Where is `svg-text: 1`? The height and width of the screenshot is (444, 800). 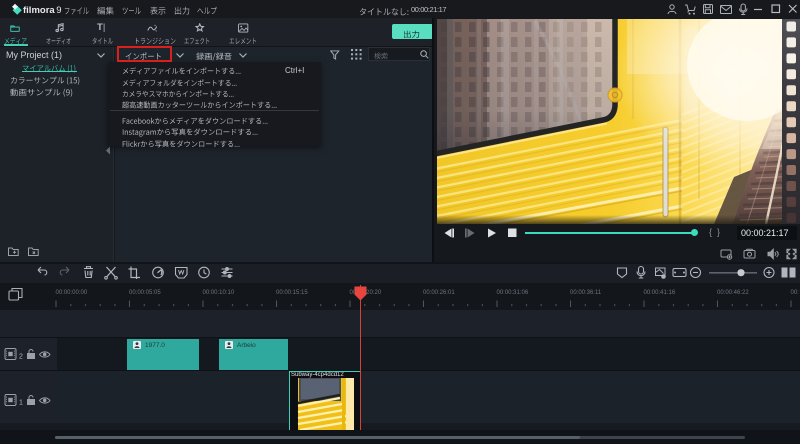 svg-text: 1 is located at coordinates (21, 403).